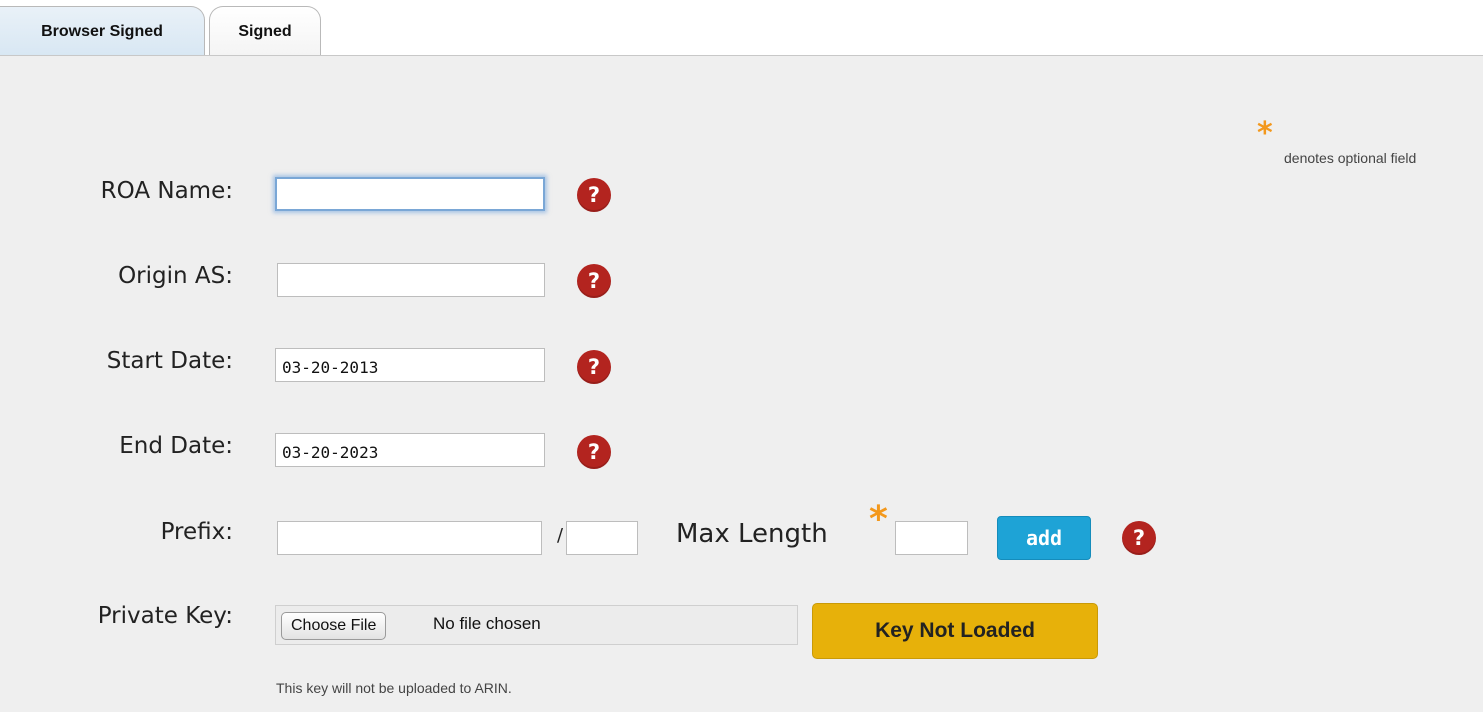  What do you see at coordinates (594, 367) in the screenshot?
I see `start-date-help-icon: ?` at bounding box center [594, 367].